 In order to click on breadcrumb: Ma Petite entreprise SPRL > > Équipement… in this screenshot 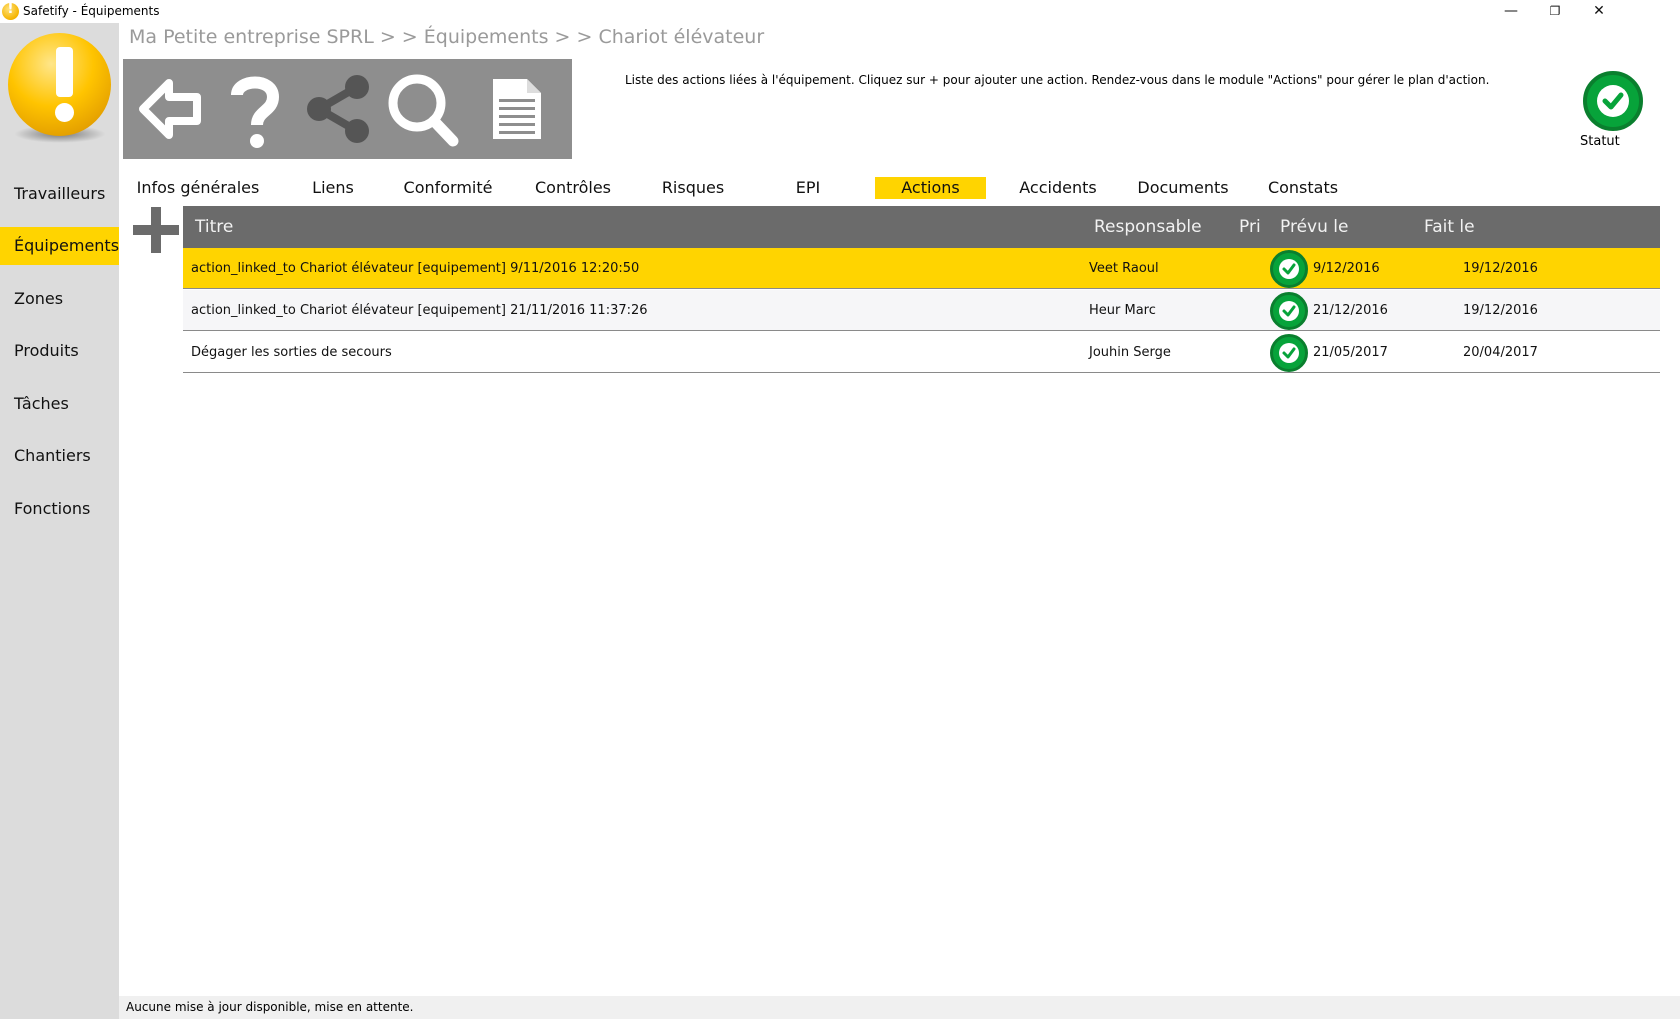, I will do `click(447, 37)`.